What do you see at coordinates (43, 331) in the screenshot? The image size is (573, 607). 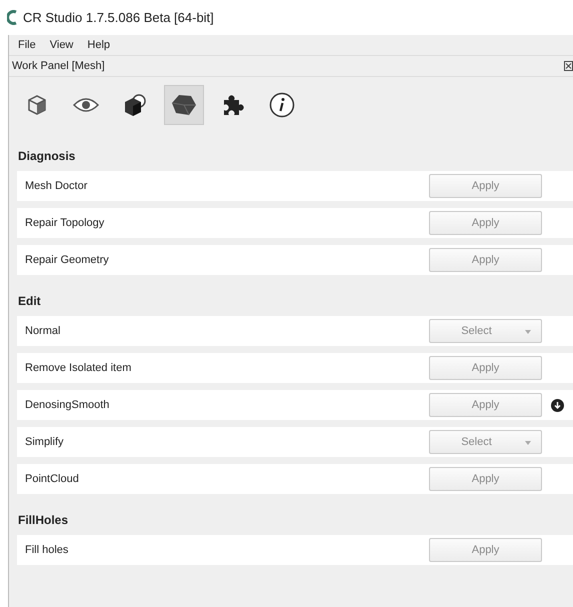 I see `row-label: Normal` at bounding box center [43, 331].